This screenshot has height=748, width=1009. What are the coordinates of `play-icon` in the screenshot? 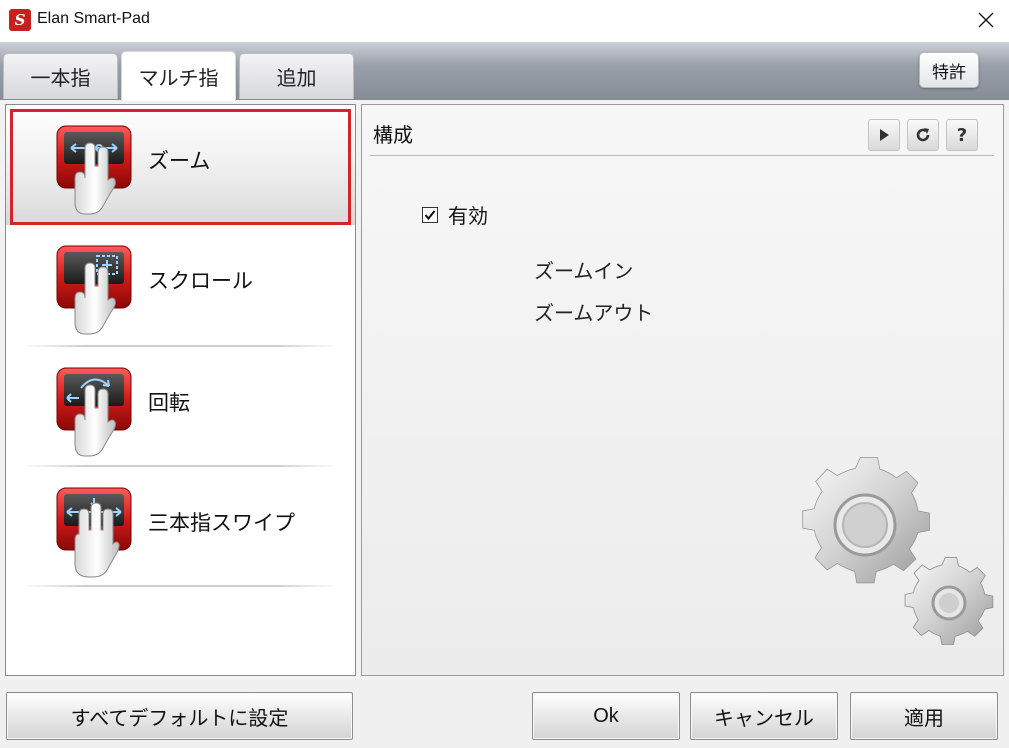 It's located at (884, 135).